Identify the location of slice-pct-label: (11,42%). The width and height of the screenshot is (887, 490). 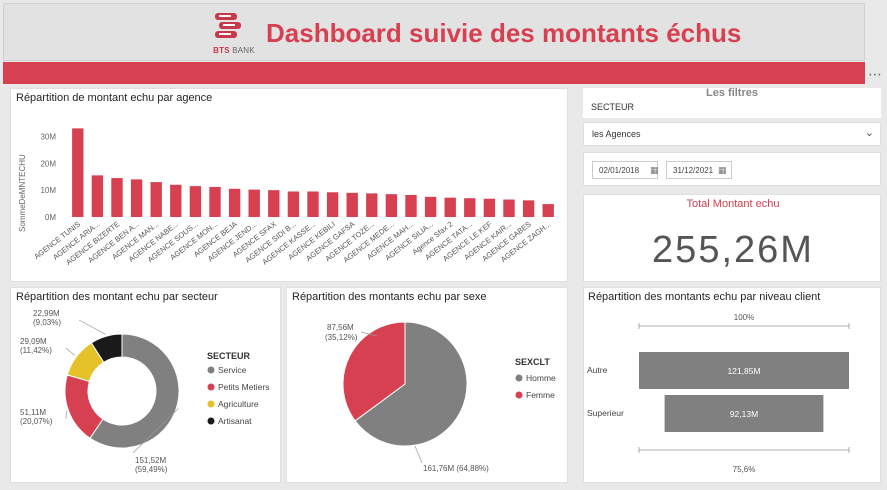
(36, 350).